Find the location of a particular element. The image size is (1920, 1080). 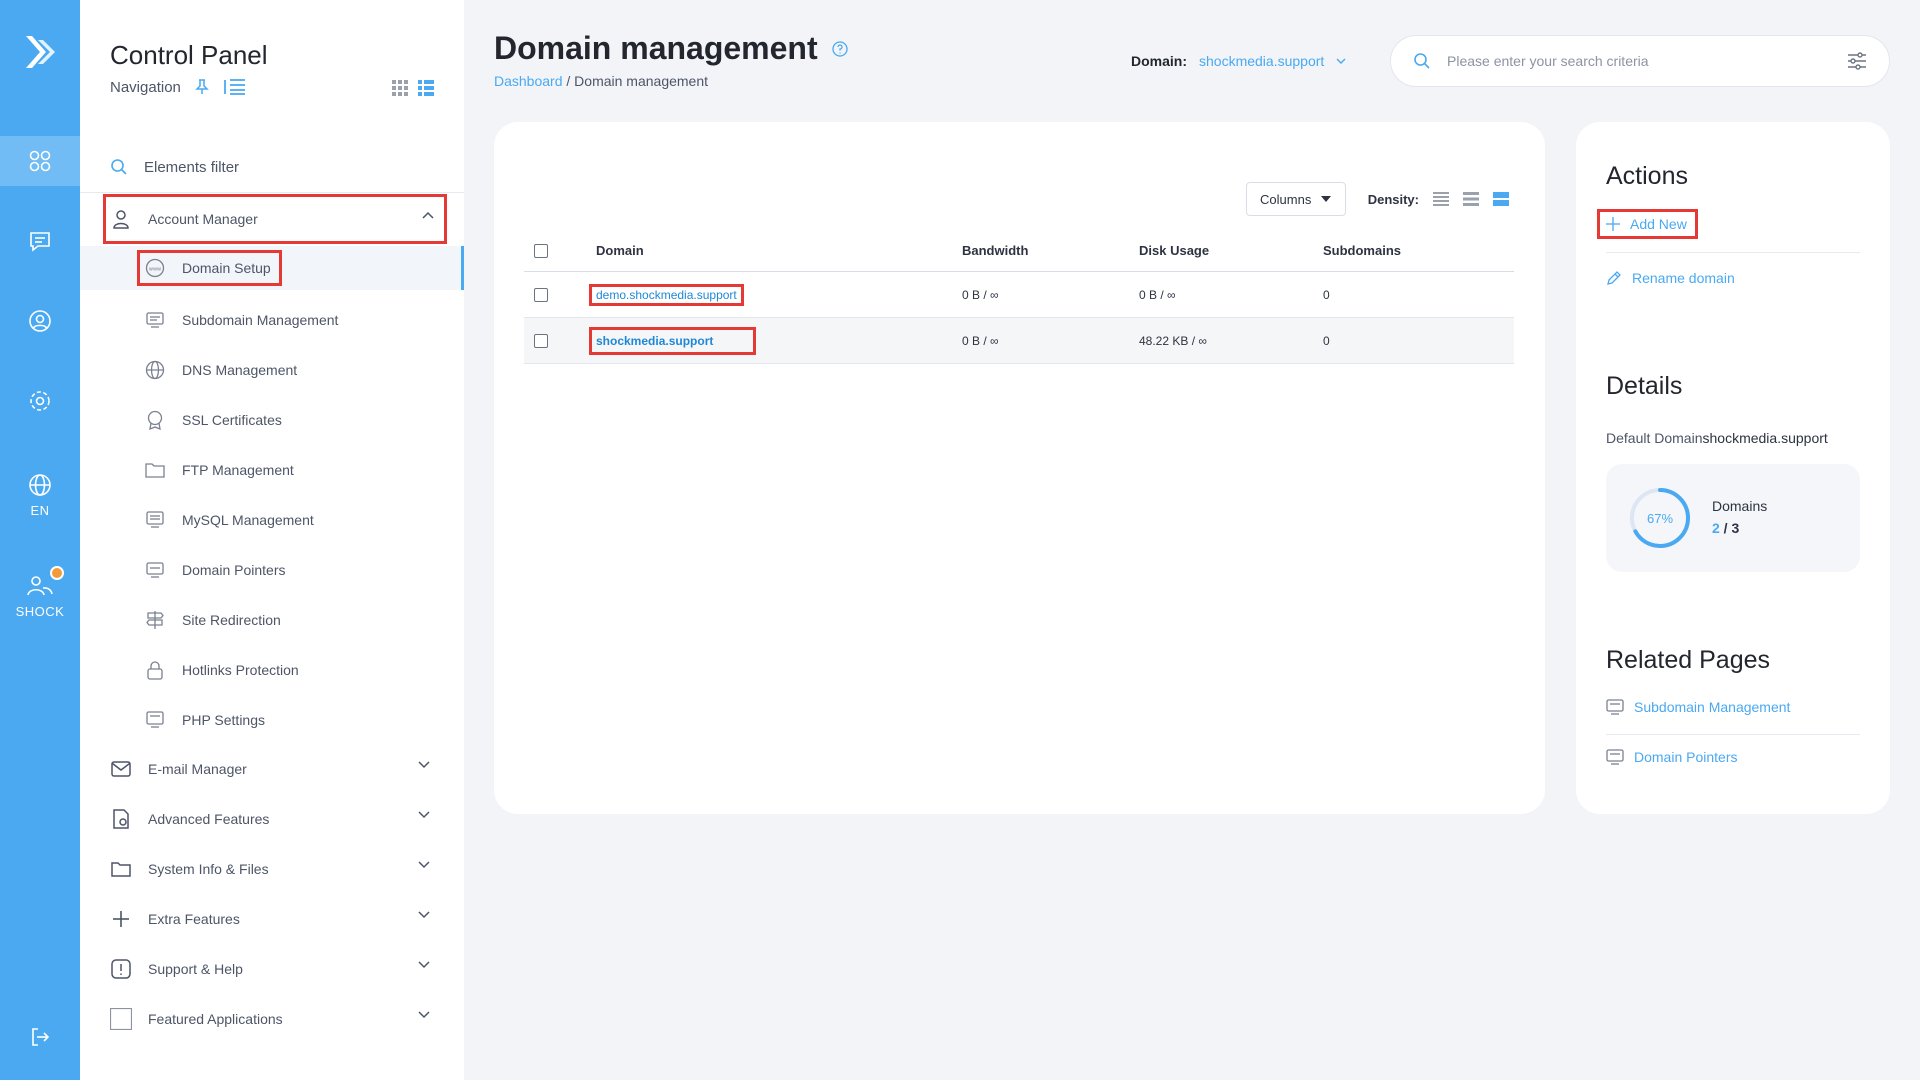

subdomain-management-label: Subdomain Management is located at coordinates (260, 320).